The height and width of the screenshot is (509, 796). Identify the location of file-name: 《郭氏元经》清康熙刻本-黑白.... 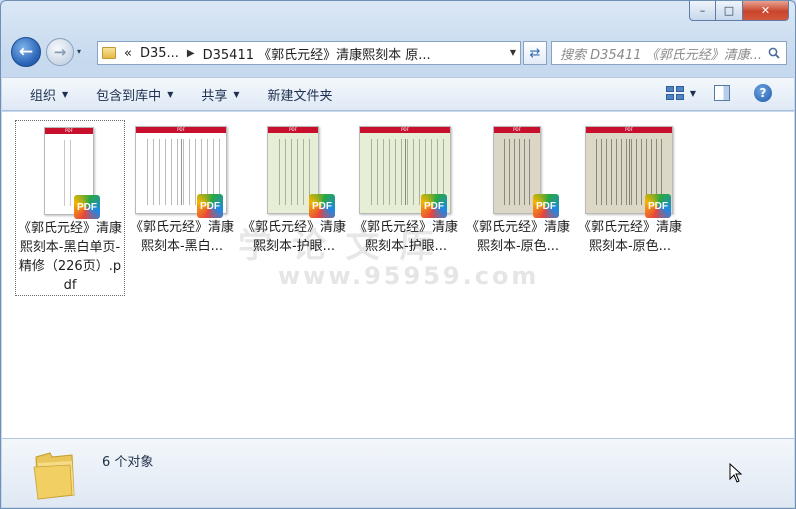
(181, 237).